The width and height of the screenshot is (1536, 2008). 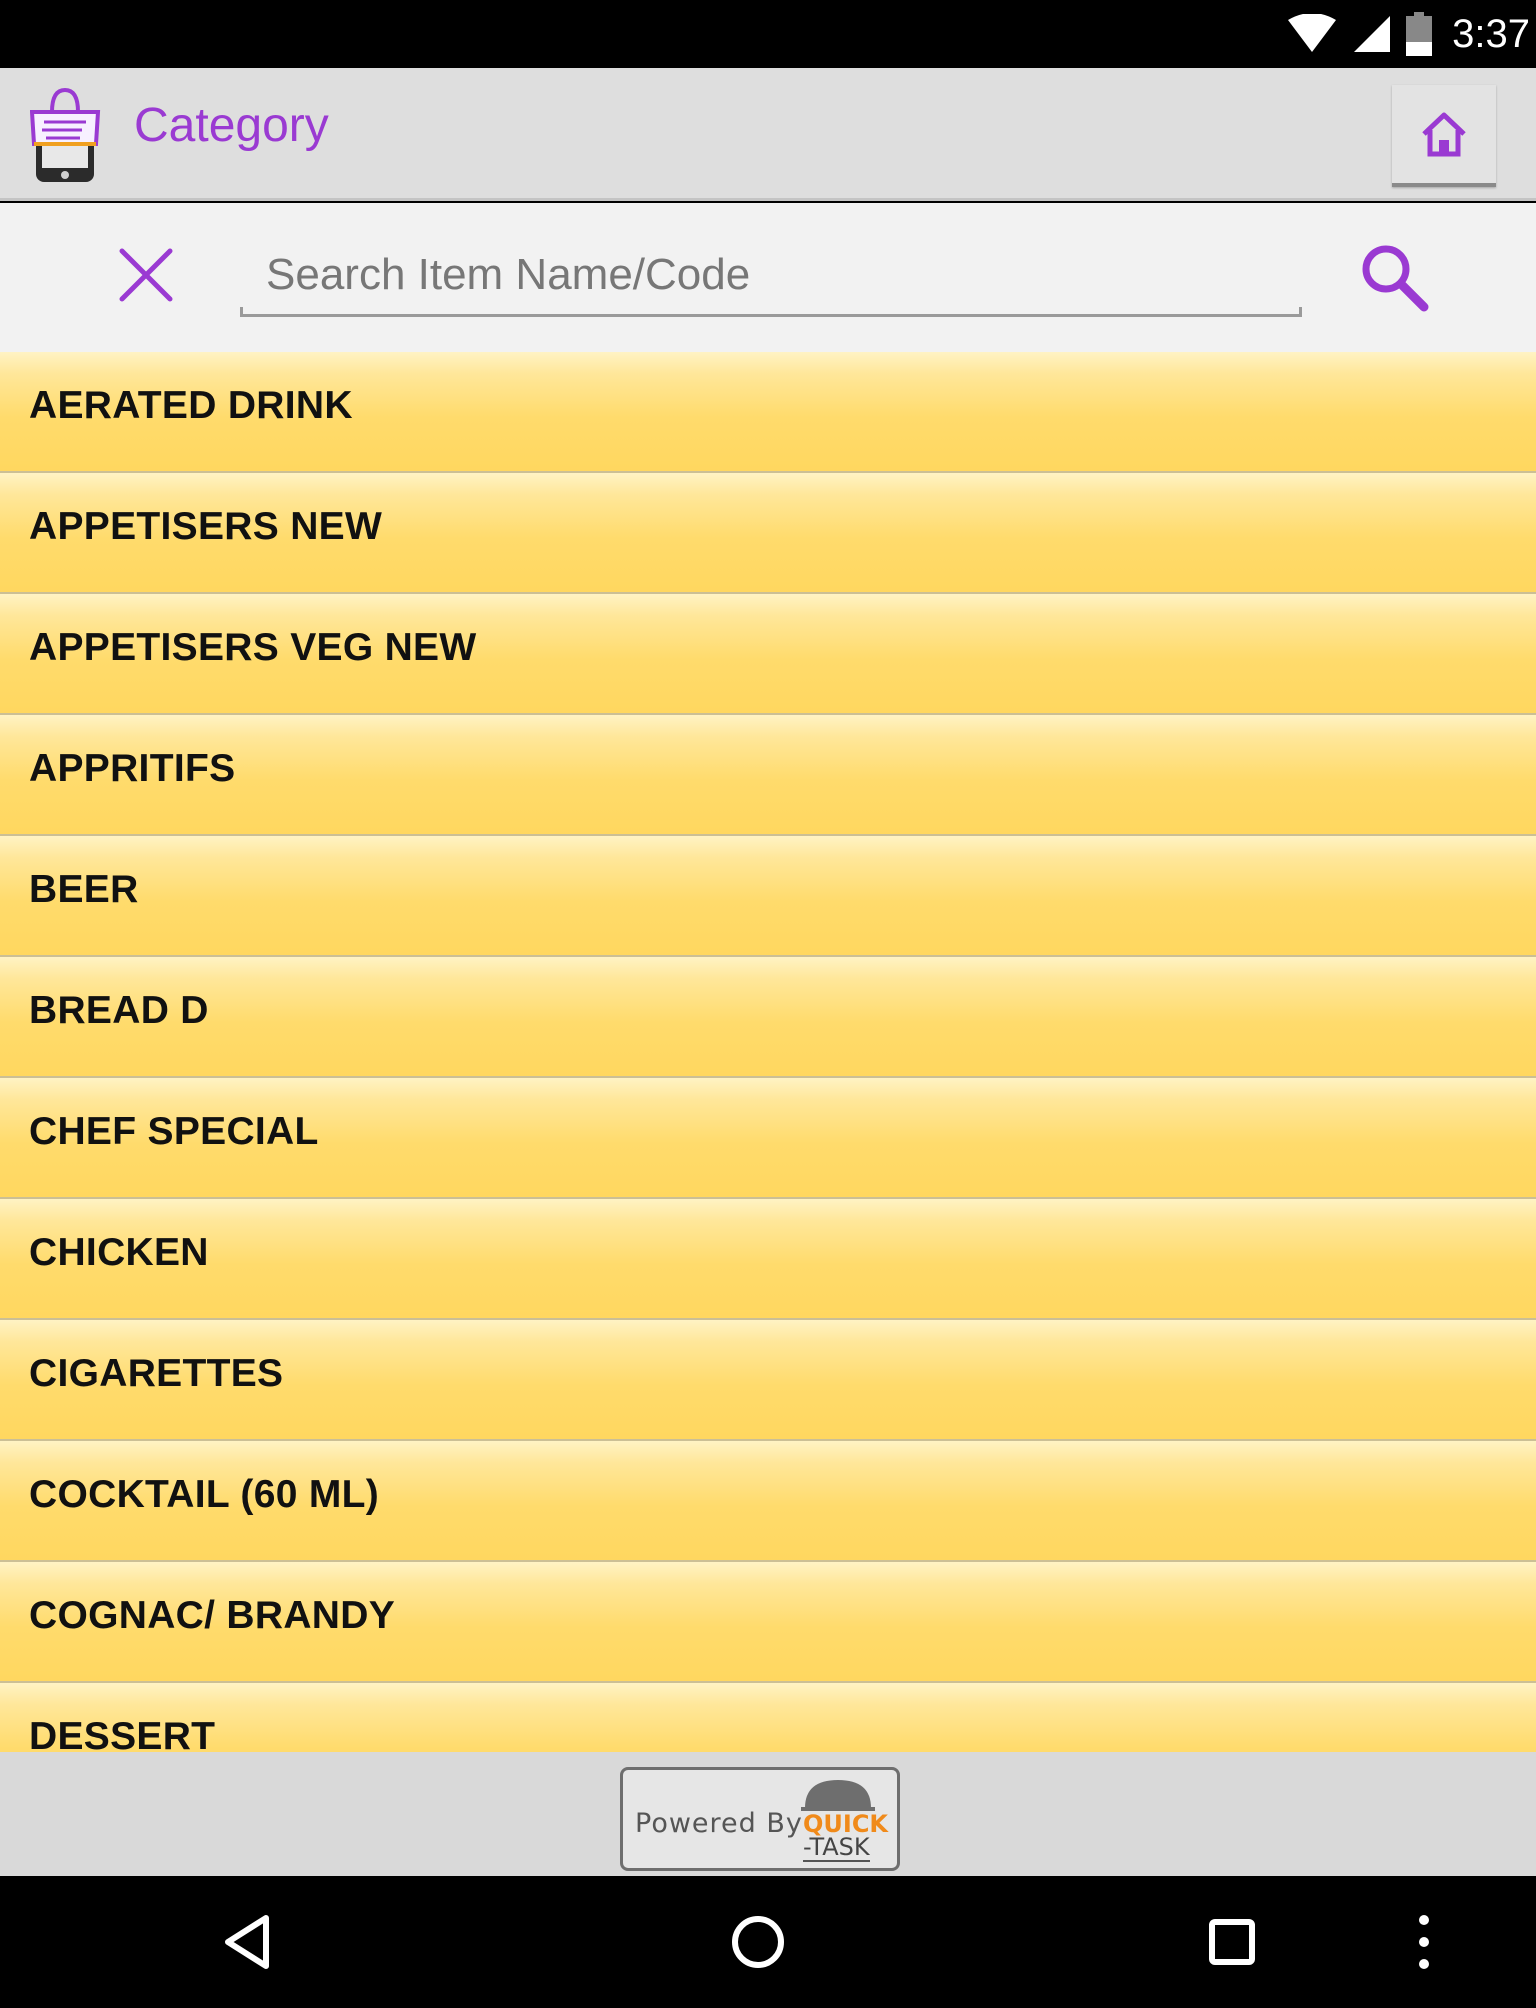 What do you see at coordinates (248, 1942) in the screenshot?
I see `back-icon` at bounding box center [248, 1942].